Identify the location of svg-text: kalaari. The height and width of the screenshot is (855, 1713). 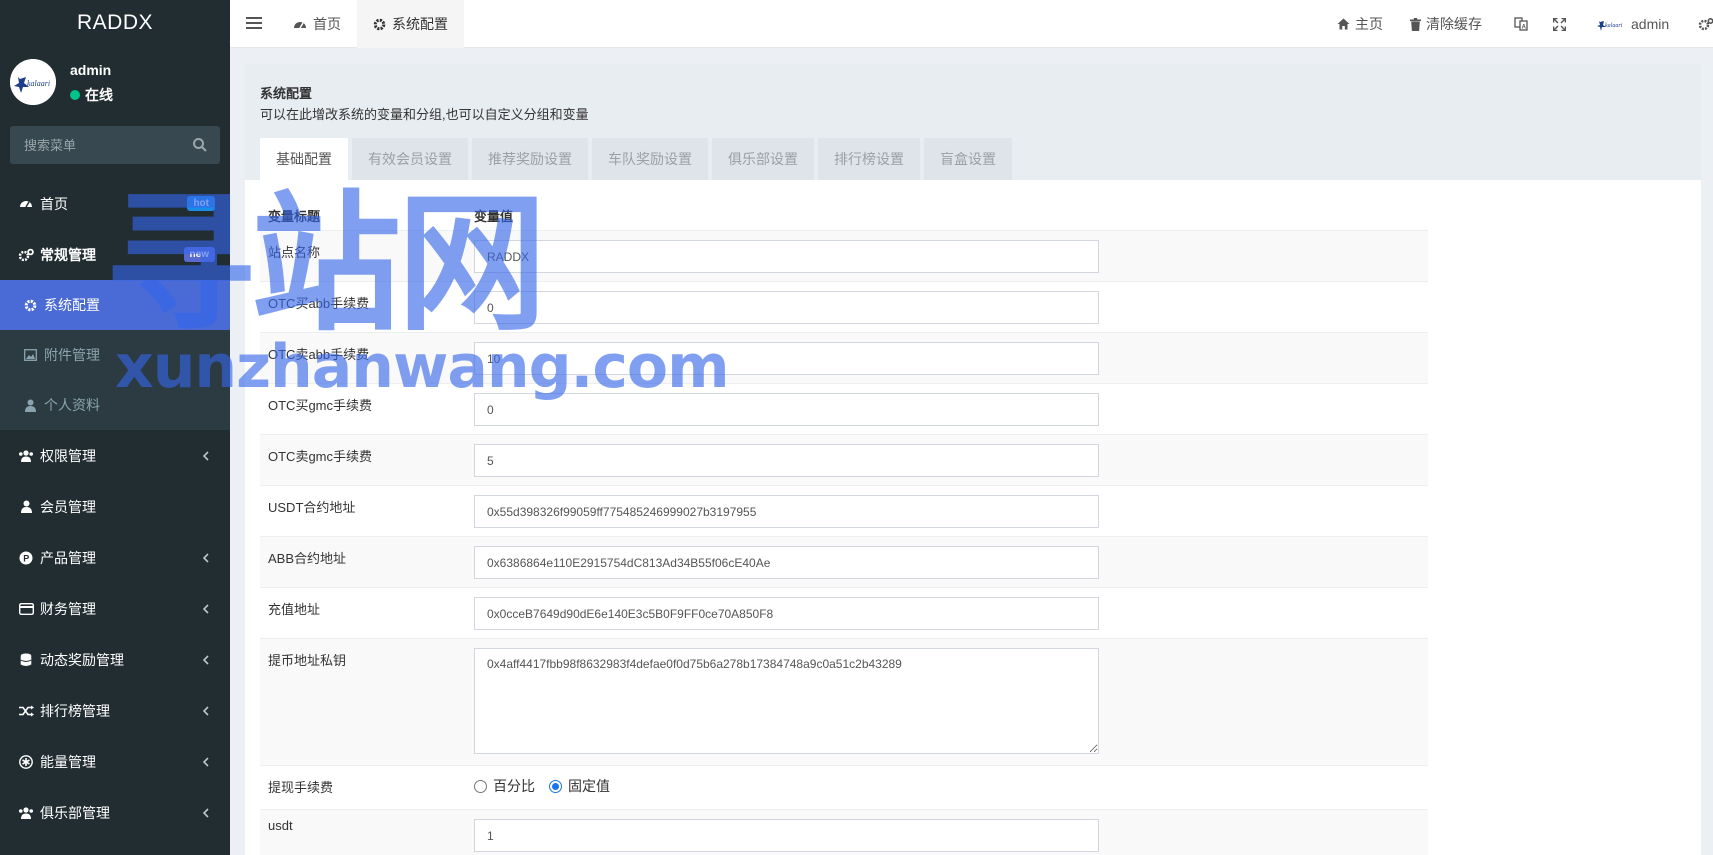
(1614, 26).